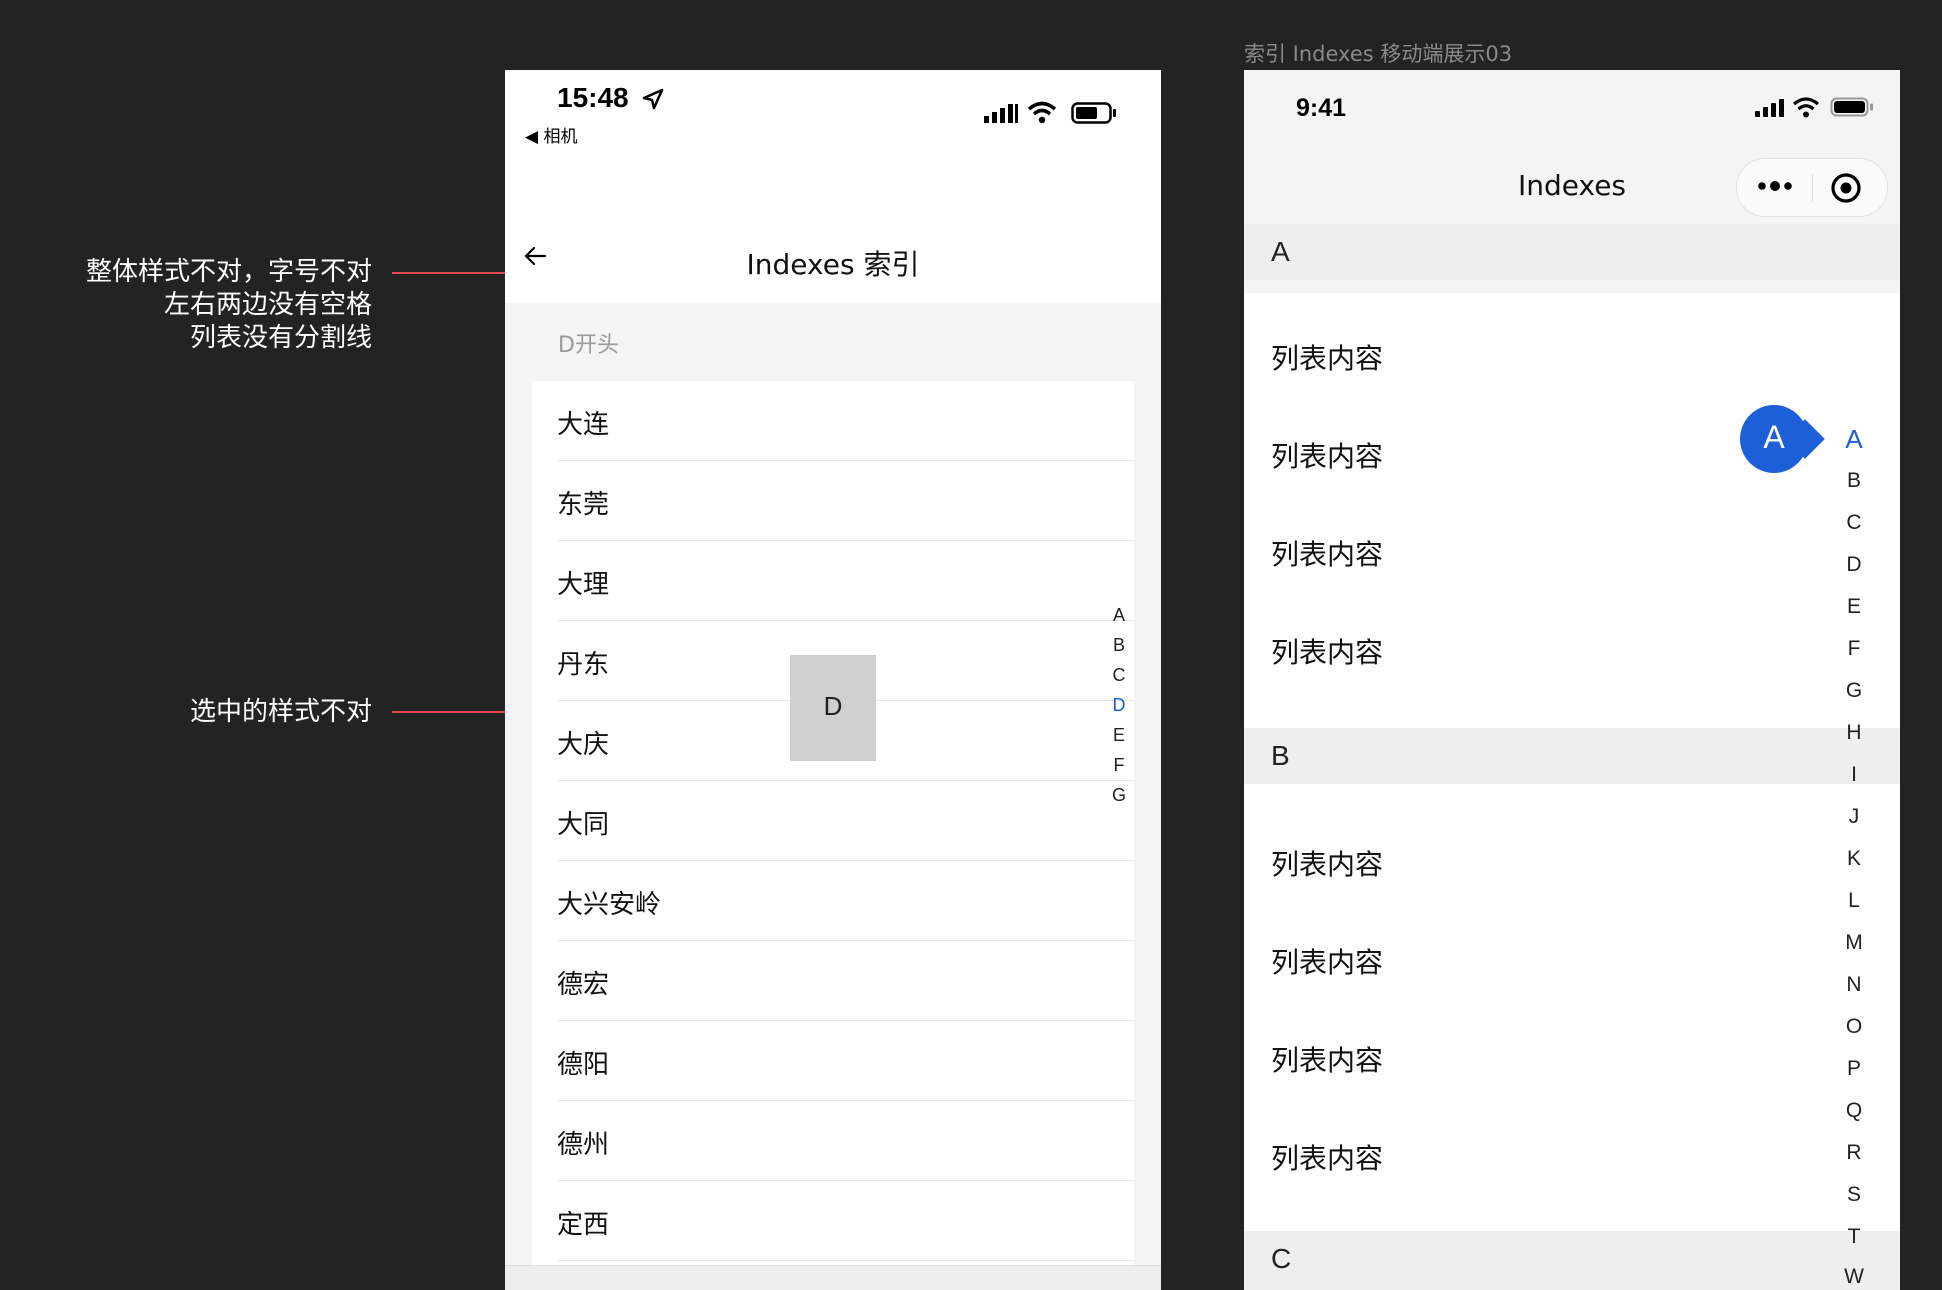  What do you see at coordinates (1854, 943) in the screenshot?
I see `index-letter-m: M` at bounding box center [1854, 943].